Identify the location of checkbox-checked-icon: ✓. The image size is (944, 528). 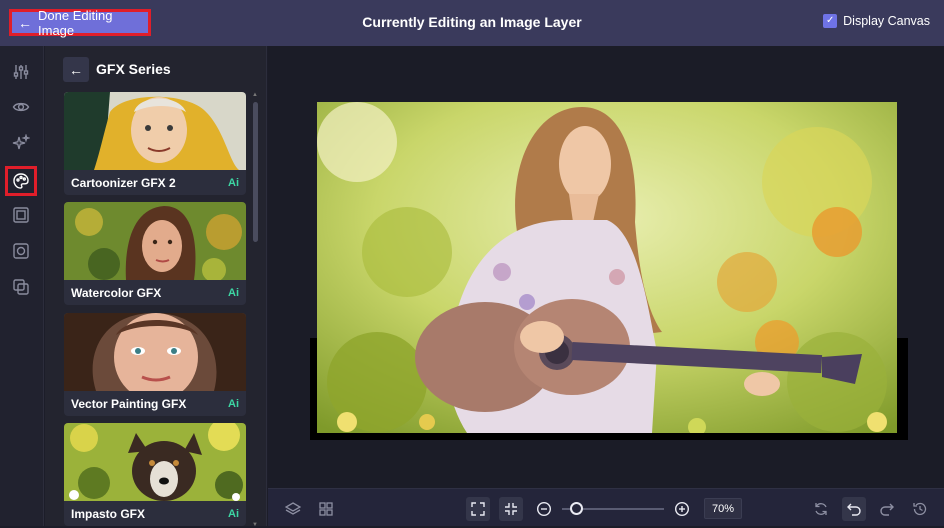
(830, 21).